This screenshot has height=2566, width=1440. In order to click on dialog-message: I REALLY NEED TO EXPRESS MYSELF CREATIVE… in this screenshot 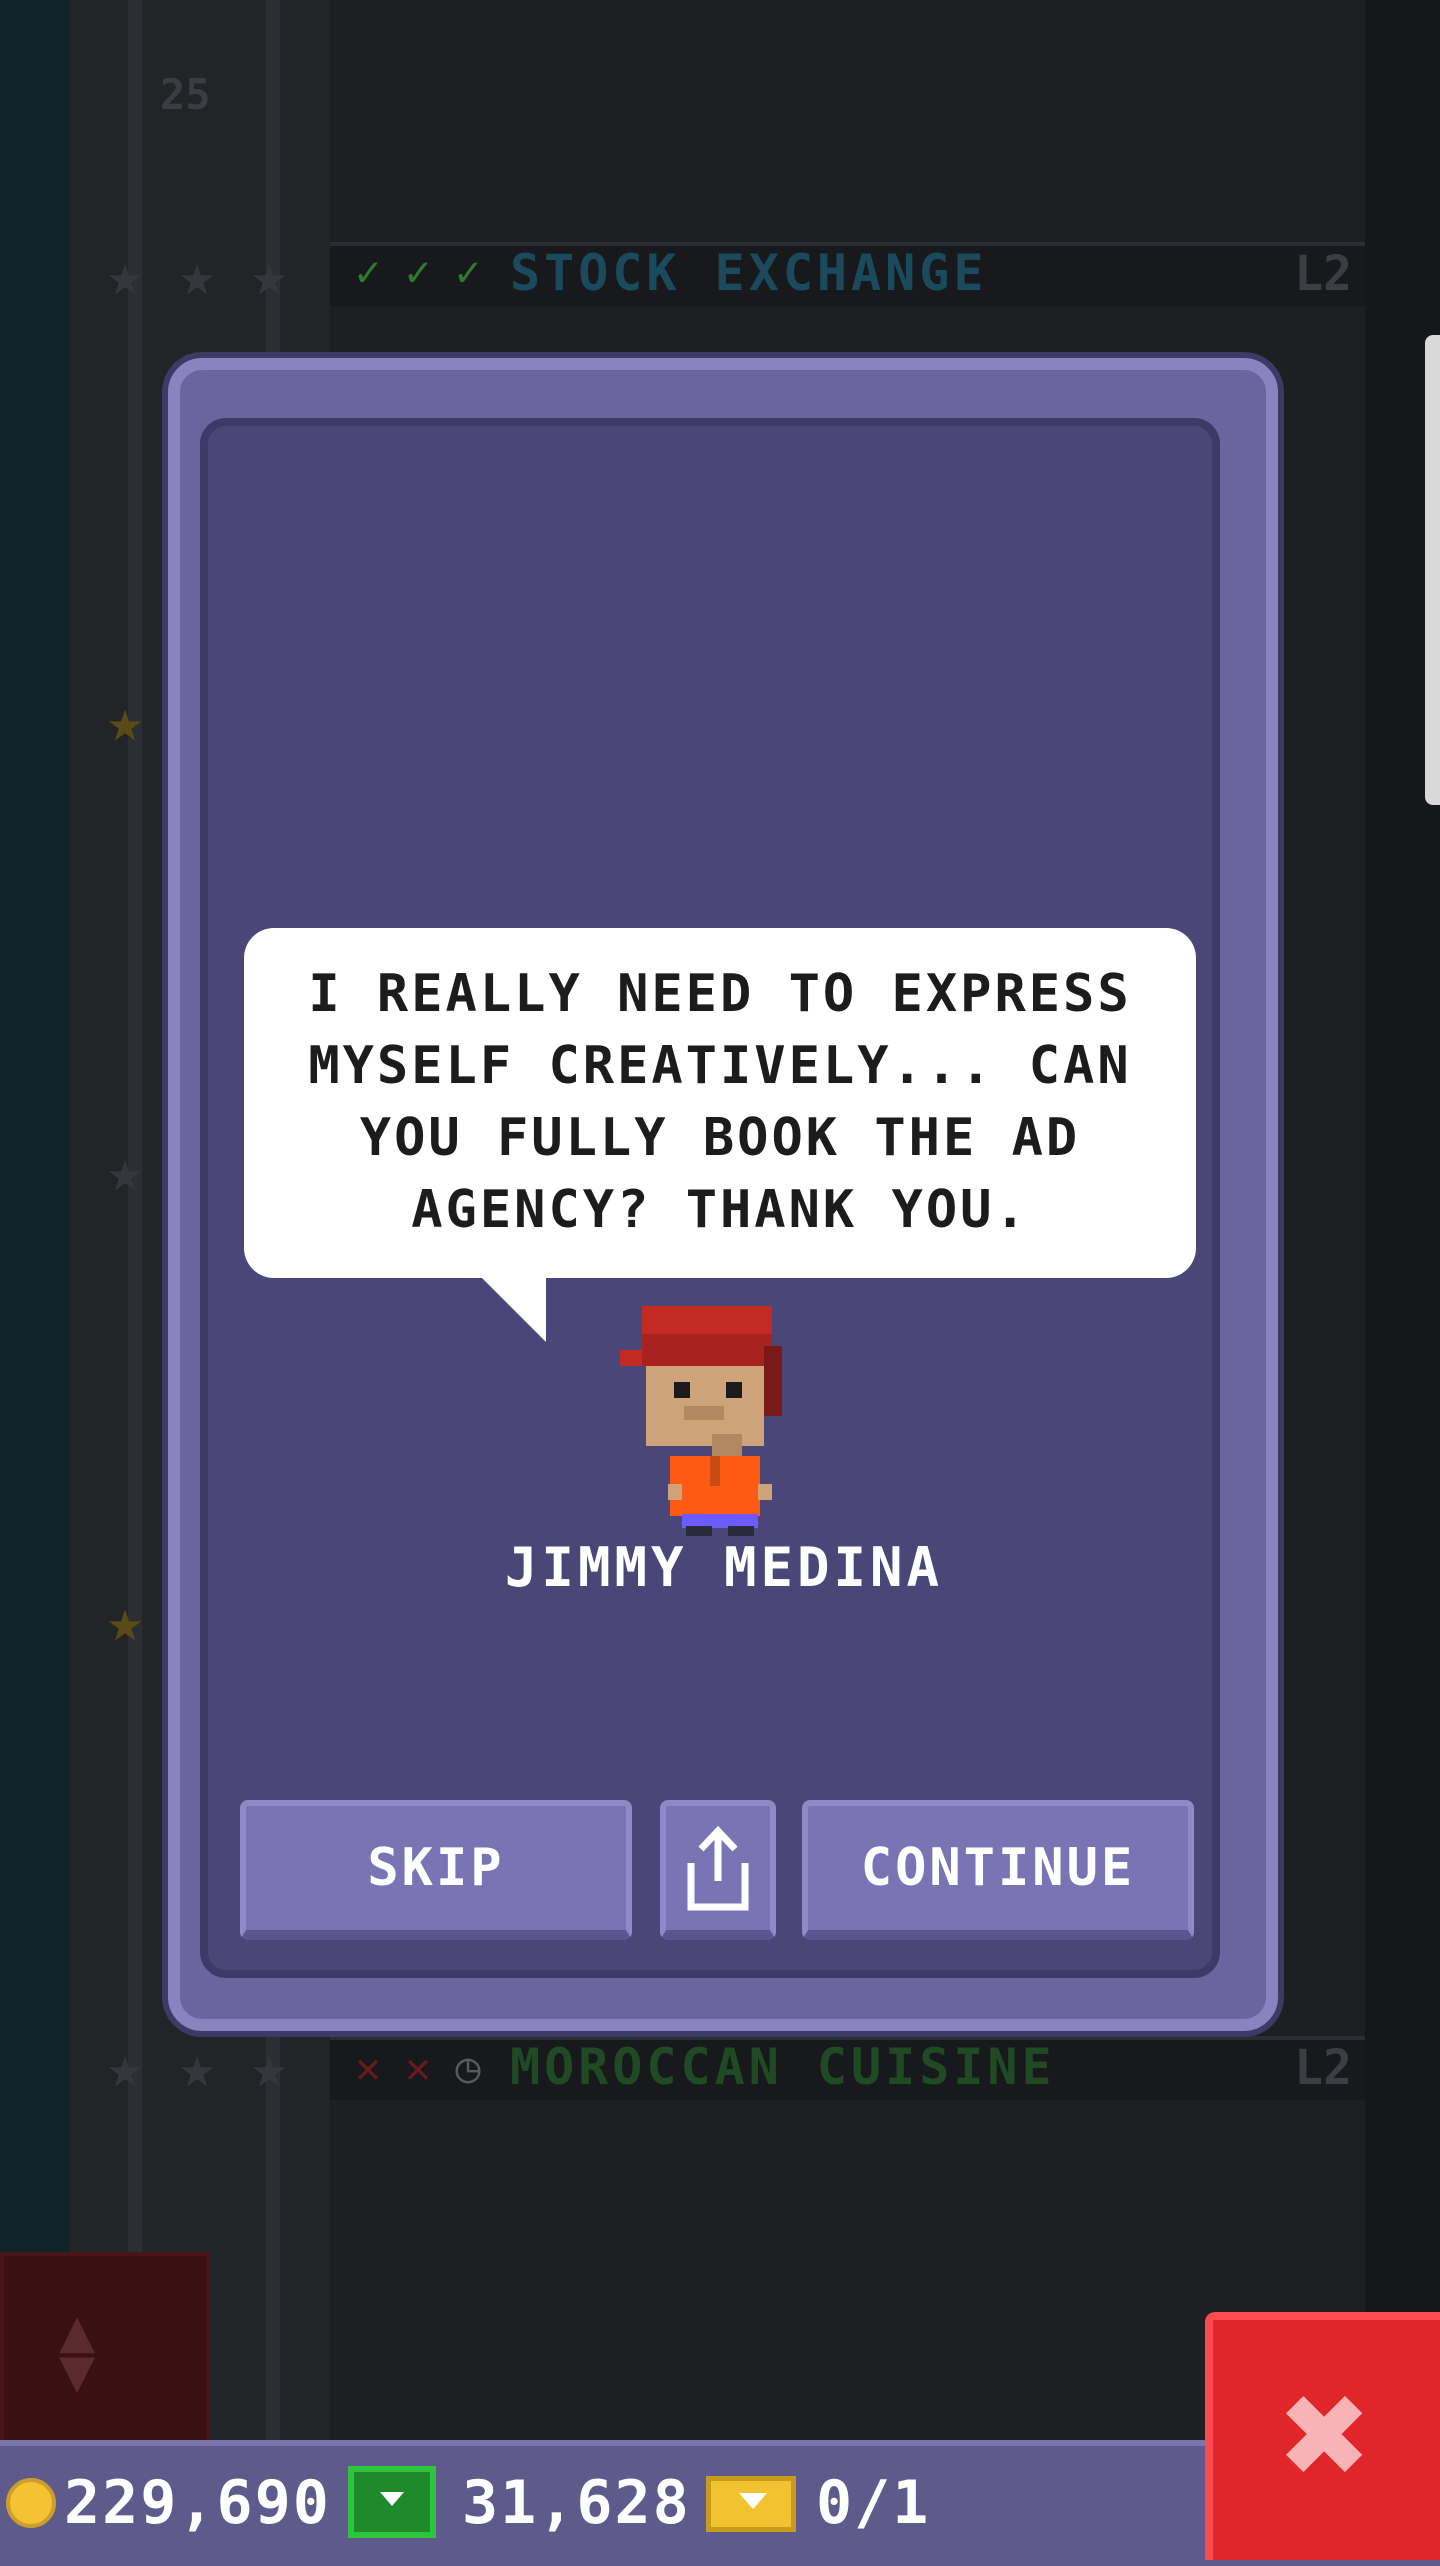, I will do `click(720, 1102)`.